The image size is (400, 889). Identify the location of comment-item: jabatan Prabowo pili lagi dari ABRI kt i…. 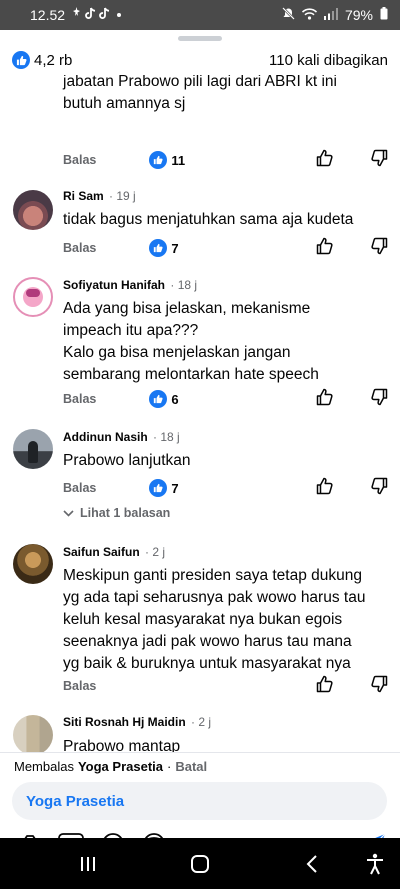
(200, 125).